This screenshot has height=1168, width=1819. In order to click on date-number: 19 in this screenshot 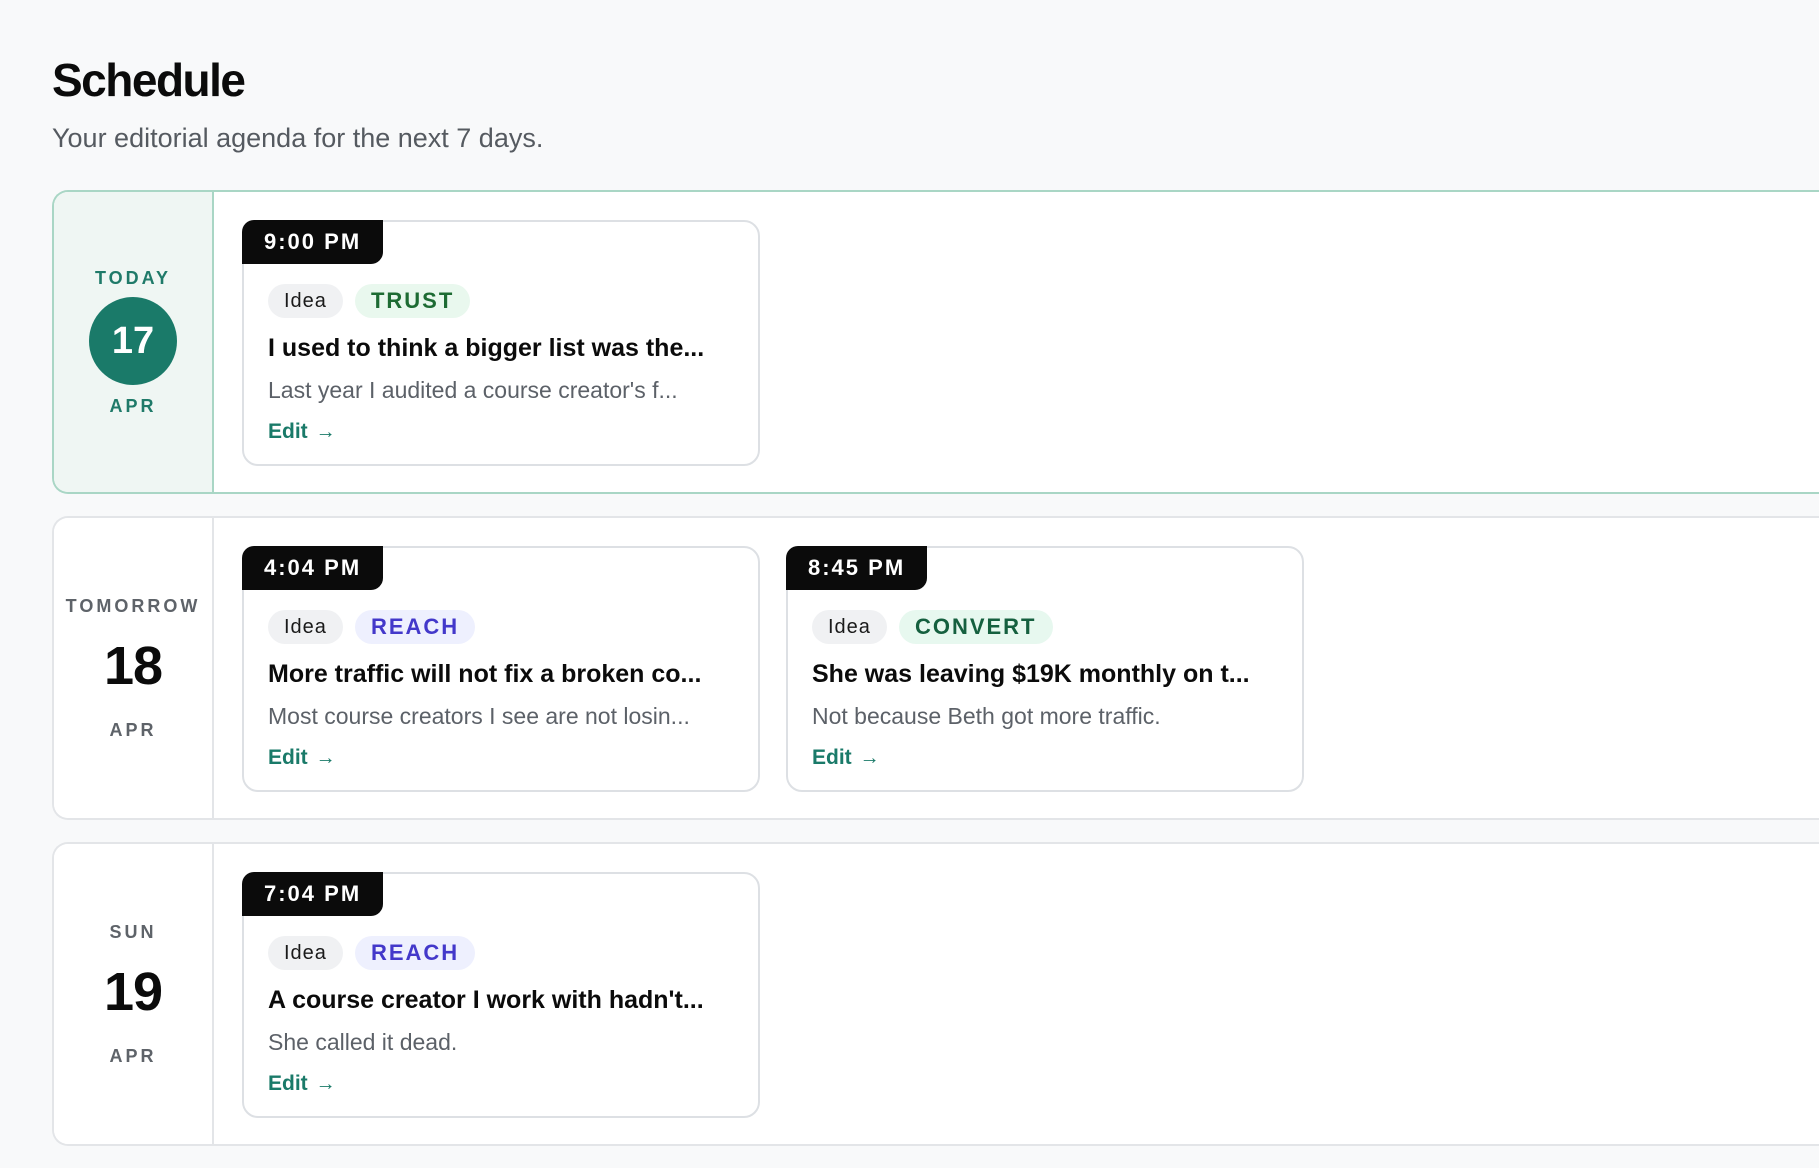, I will do `click(133, 992)`.